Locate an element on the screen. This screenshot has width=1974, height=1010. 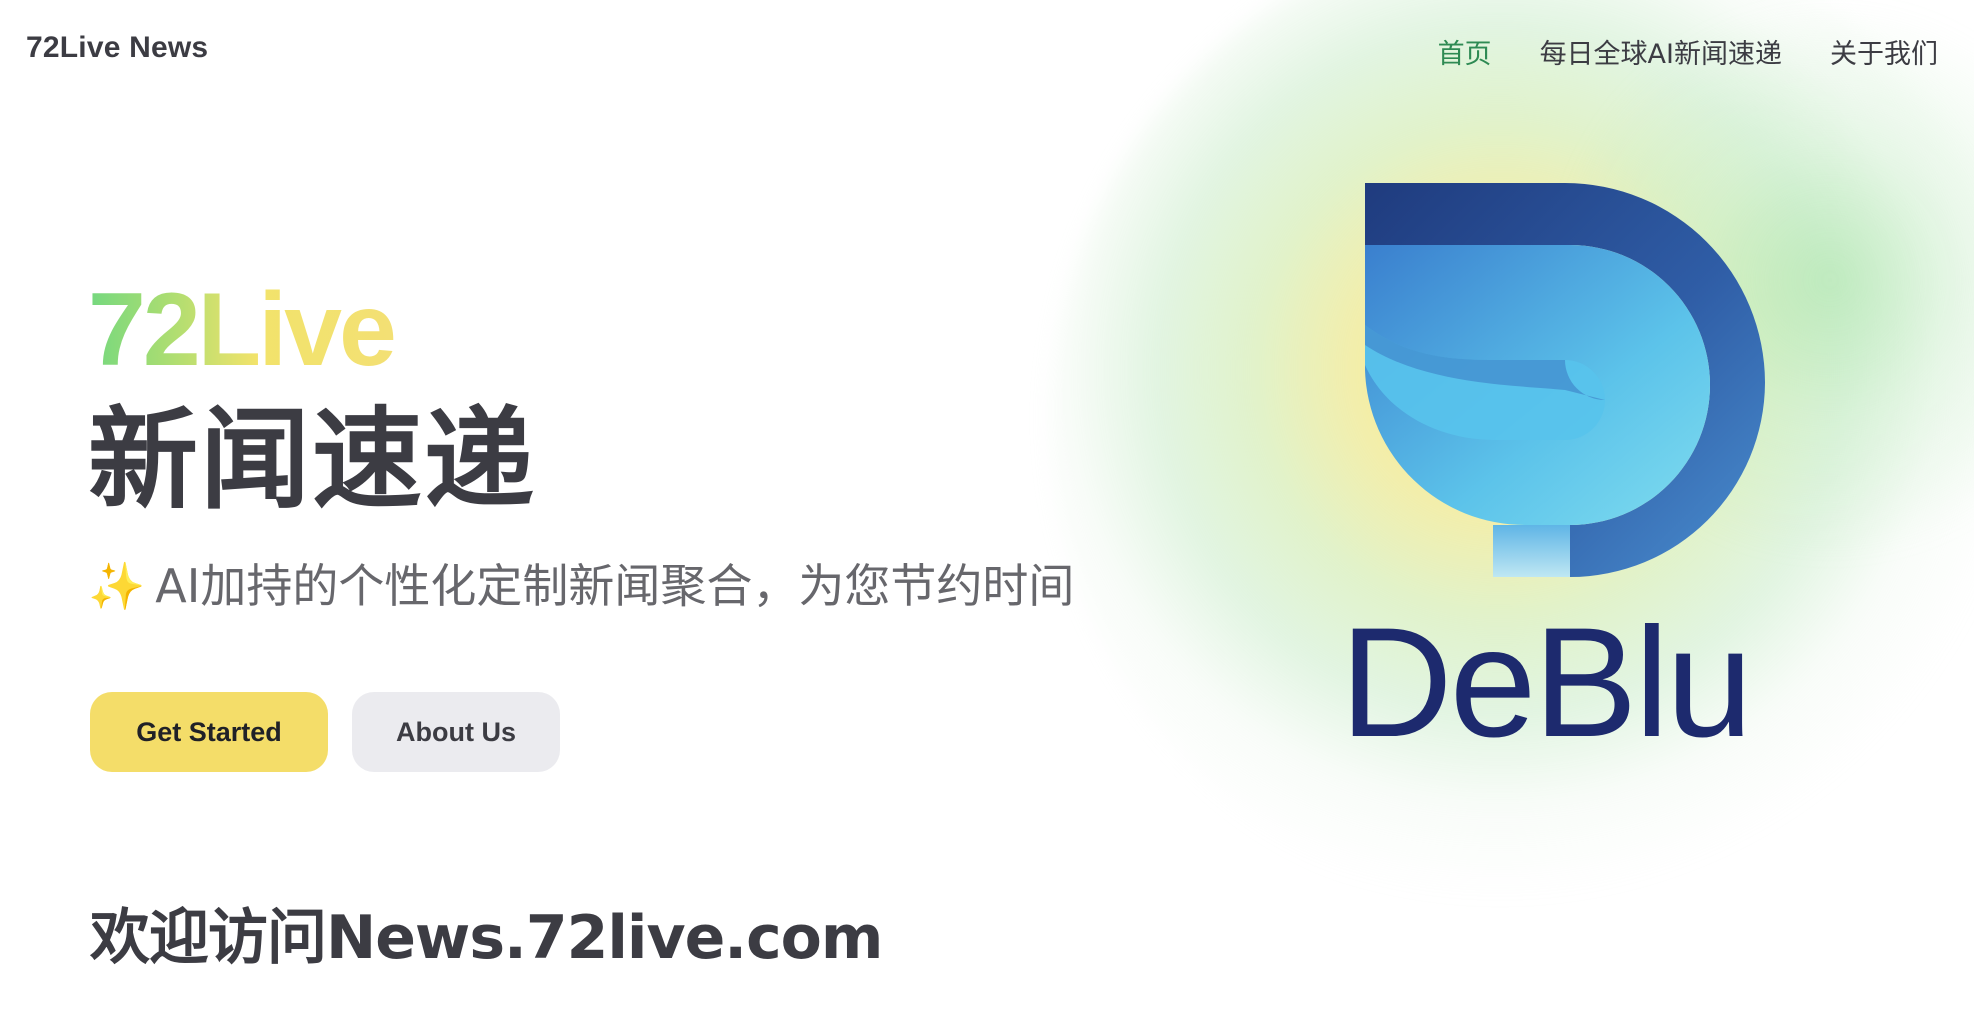
site-brand-link: 72Live News is located at coordinates (117, 48).